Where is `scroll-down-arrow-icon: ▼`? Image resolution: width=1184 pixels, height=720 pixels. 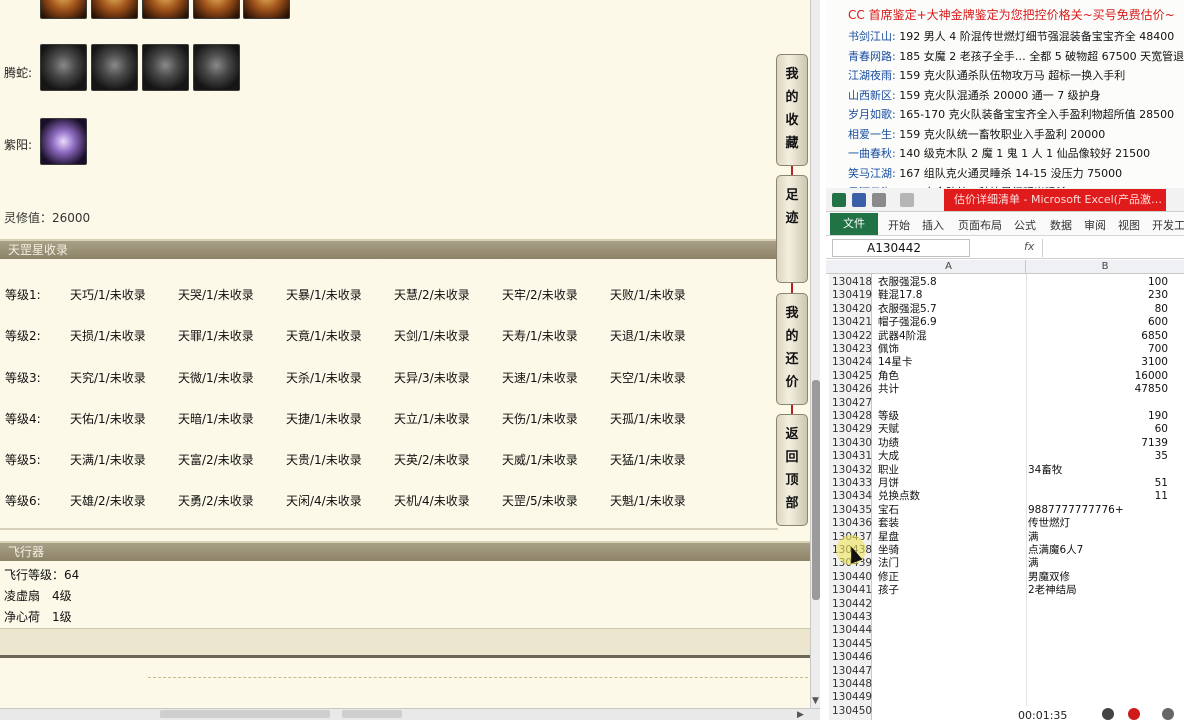 scroll-down-arrow-icon: ▼ is located at coordinates (815, 701).